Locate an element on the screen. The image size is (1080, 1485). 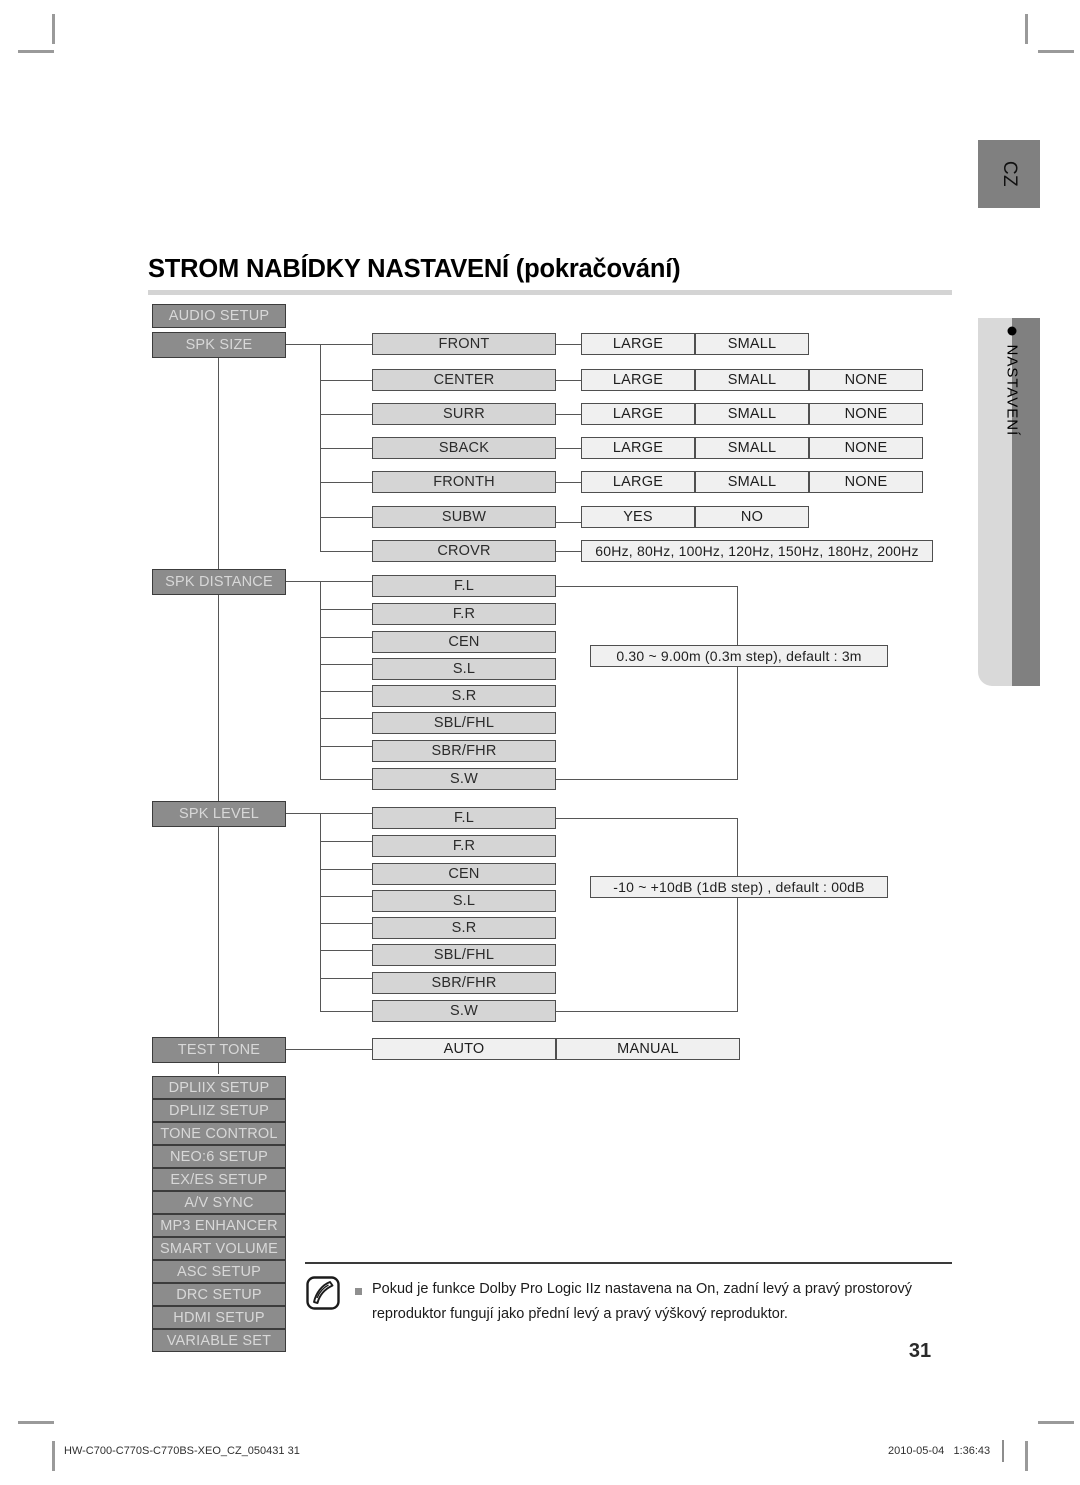
tree-node-tone-control: TONE CONTROL is located at coordinates (219, 1133).